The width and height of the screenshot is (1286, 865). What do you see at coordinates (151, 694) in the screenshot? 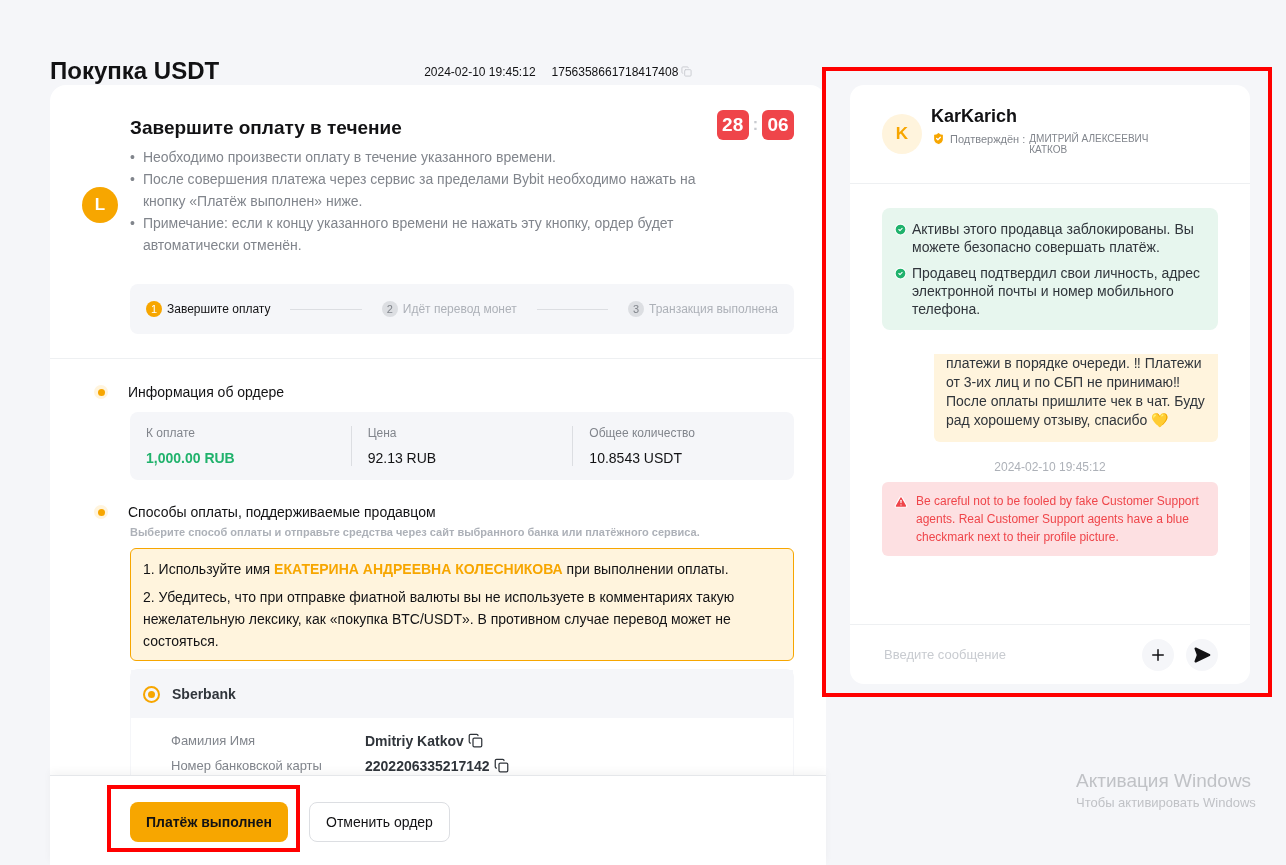
I see `radio-button` at bounding box center [151, 694].